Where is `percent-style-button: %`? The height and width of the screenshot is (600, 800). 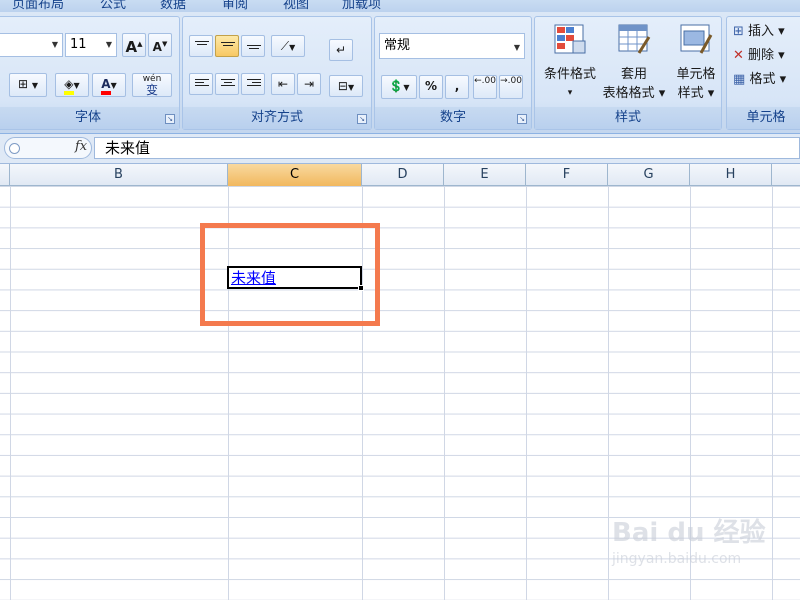
percent-style-button: % is located at coordinates (431, 87).